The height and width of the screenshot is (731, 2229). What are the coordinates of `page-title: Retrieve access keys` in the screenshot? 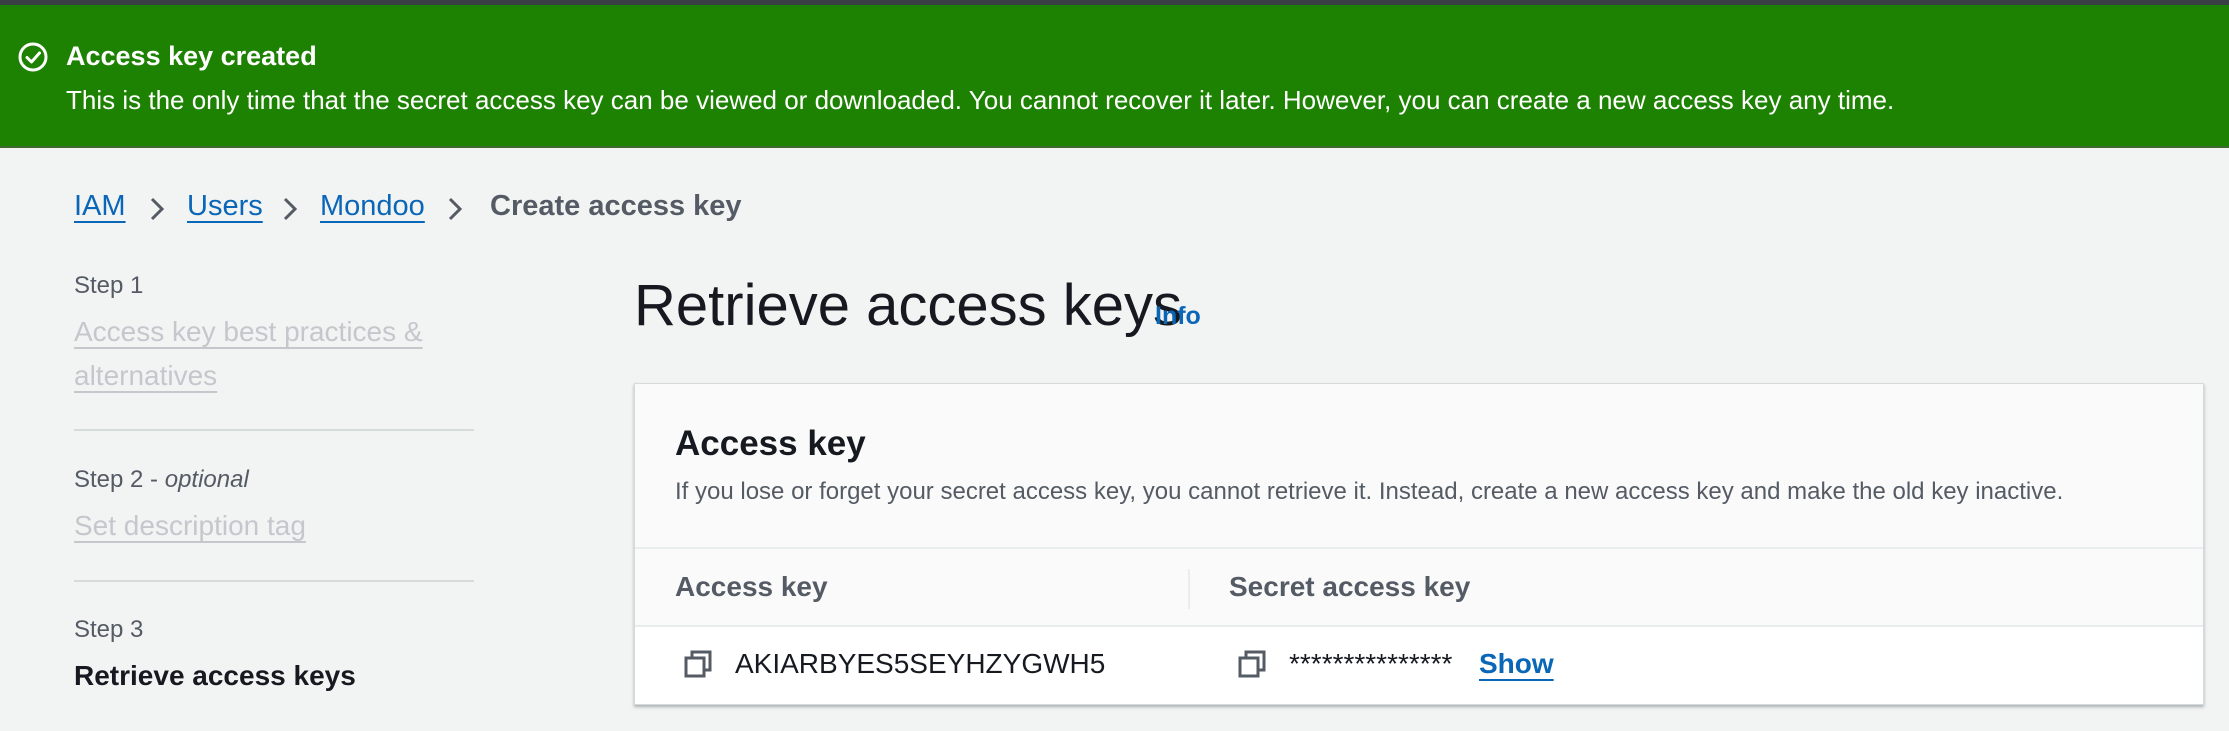 It's located at (908, 305).